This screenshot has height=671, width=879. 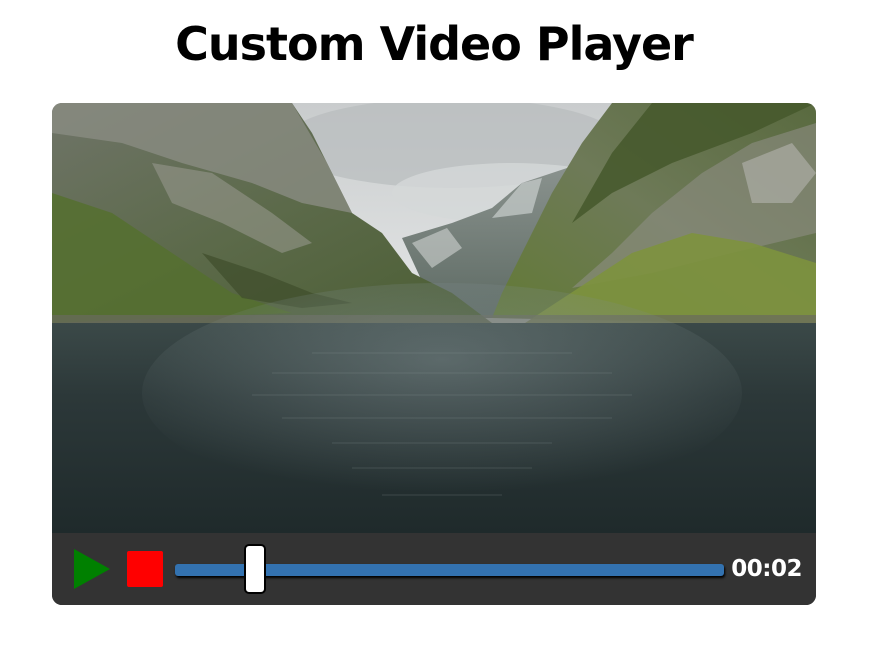 What do you see at coordinates (450, 569) in the screenshot?
I see `seek-bar` at bounding box center [450, 569].